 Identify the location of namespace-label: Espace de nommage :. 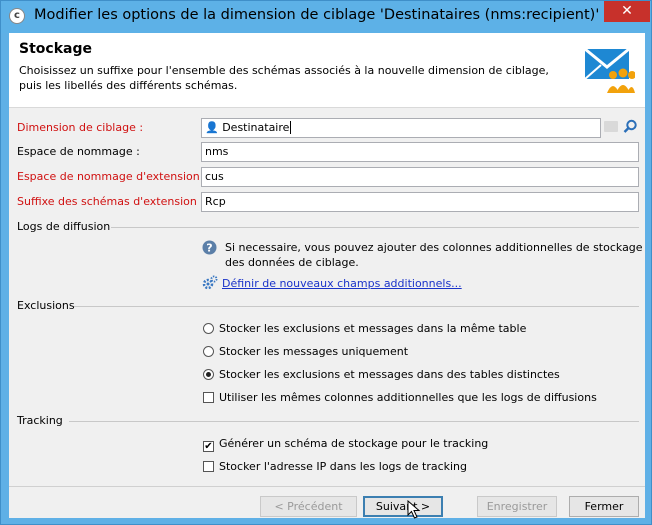
(78, 151).